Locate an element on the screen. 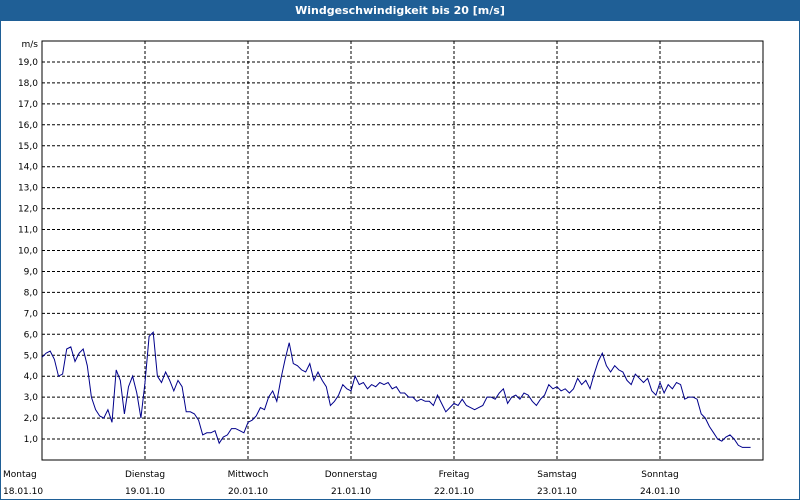  x-tick-date-label: 18.01.10 is located at coordinates (23, 492).